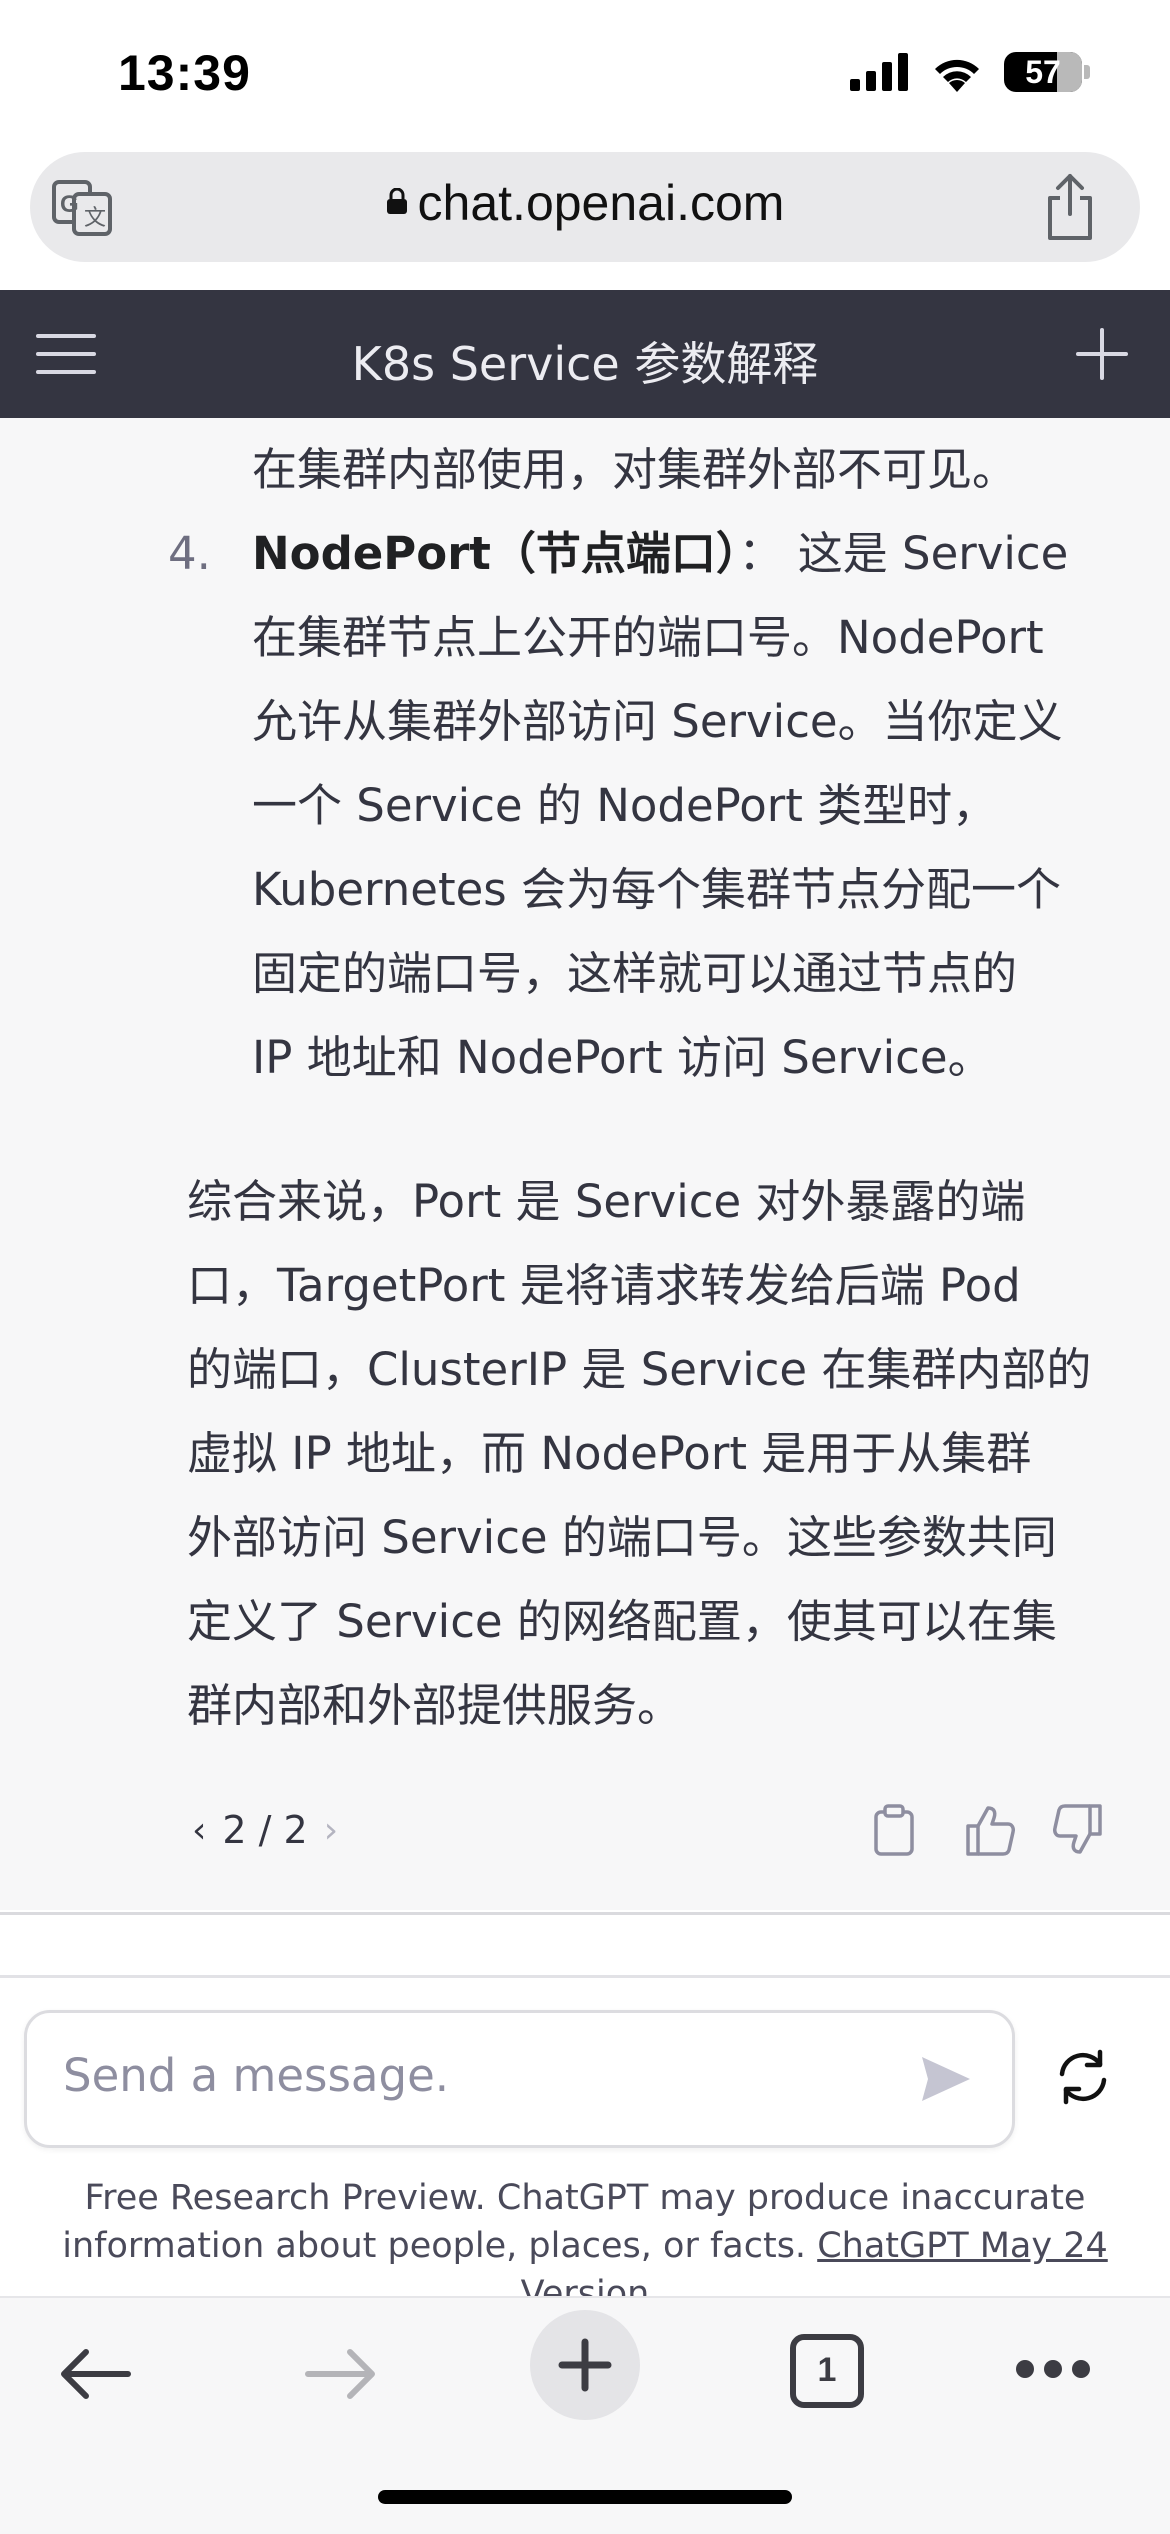  What do you see at coordinates (585, 1913) in the screenshot?
I see `divider` at bounding box center [585, 1913].